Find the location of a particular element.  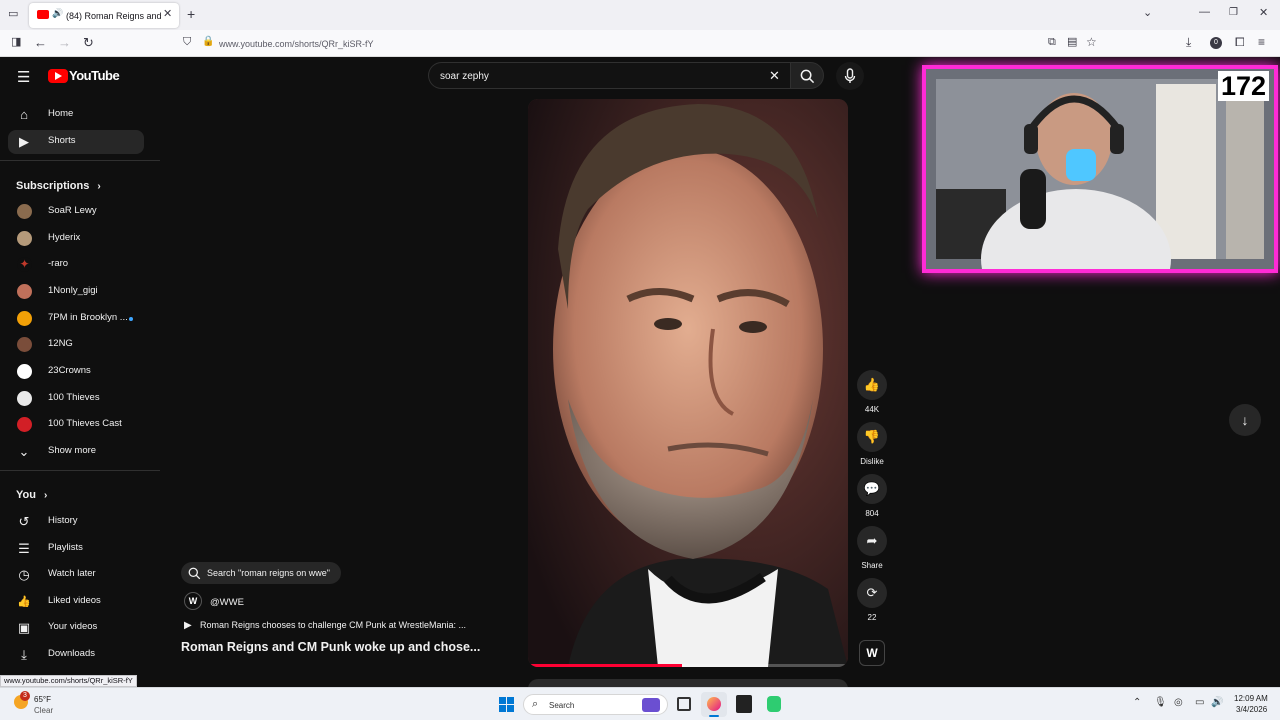

sidebar-item-your-videos: ▣ Your videos is located at coordinates (76, 628).